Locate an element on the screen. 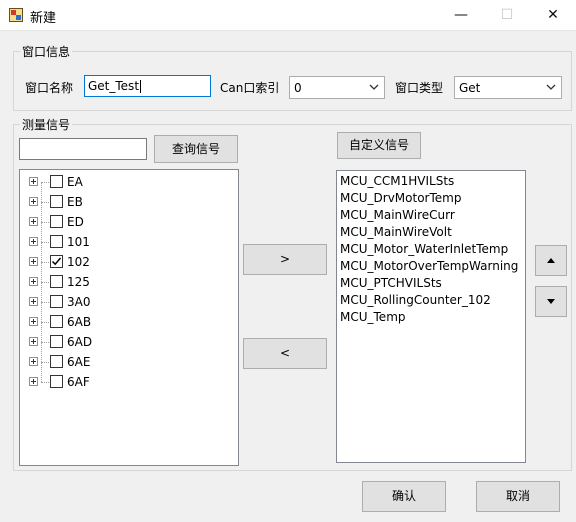 This screenshot has height=522, width=576. tree-node-label: 6AB is located at coordinates (79, 322).